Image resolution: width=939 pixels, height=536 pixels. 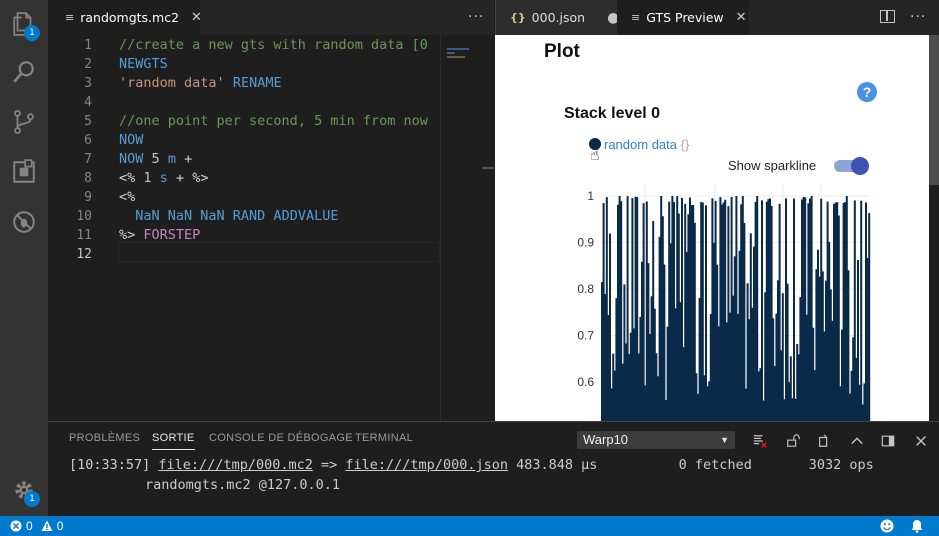 I want to click on activity-bar: 1 1, so click(x=24, y=258).